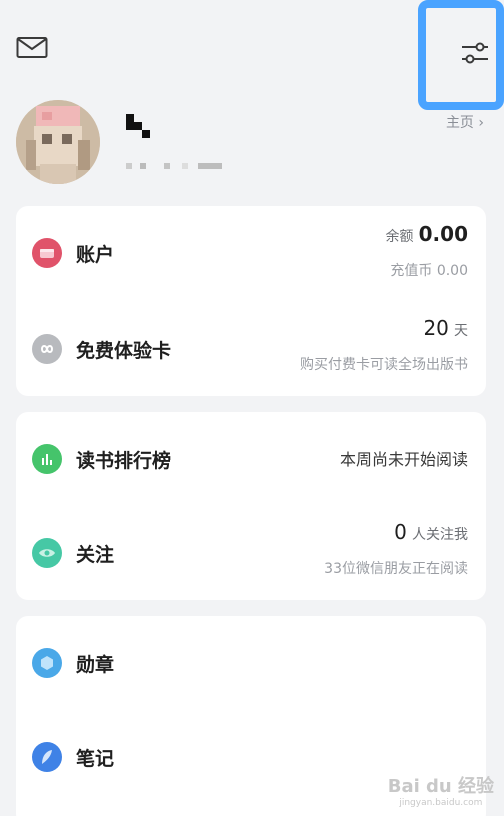  What do you see at coordinates (251, 553) in the screenshot?
I see `follow-row: 关注 0 人关注我 33位微信朋友正在阅读` at bounding box center [251, 553].